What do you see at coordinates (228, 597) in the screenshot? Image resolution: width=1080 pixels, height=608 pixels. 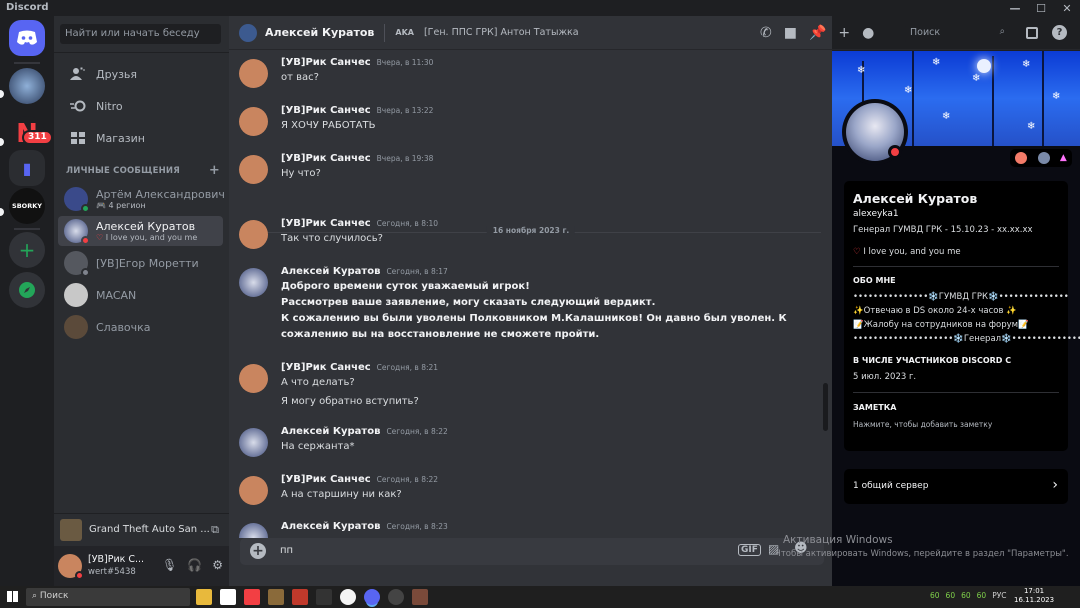 I see `file-icon` at bounding box center [228, 597].